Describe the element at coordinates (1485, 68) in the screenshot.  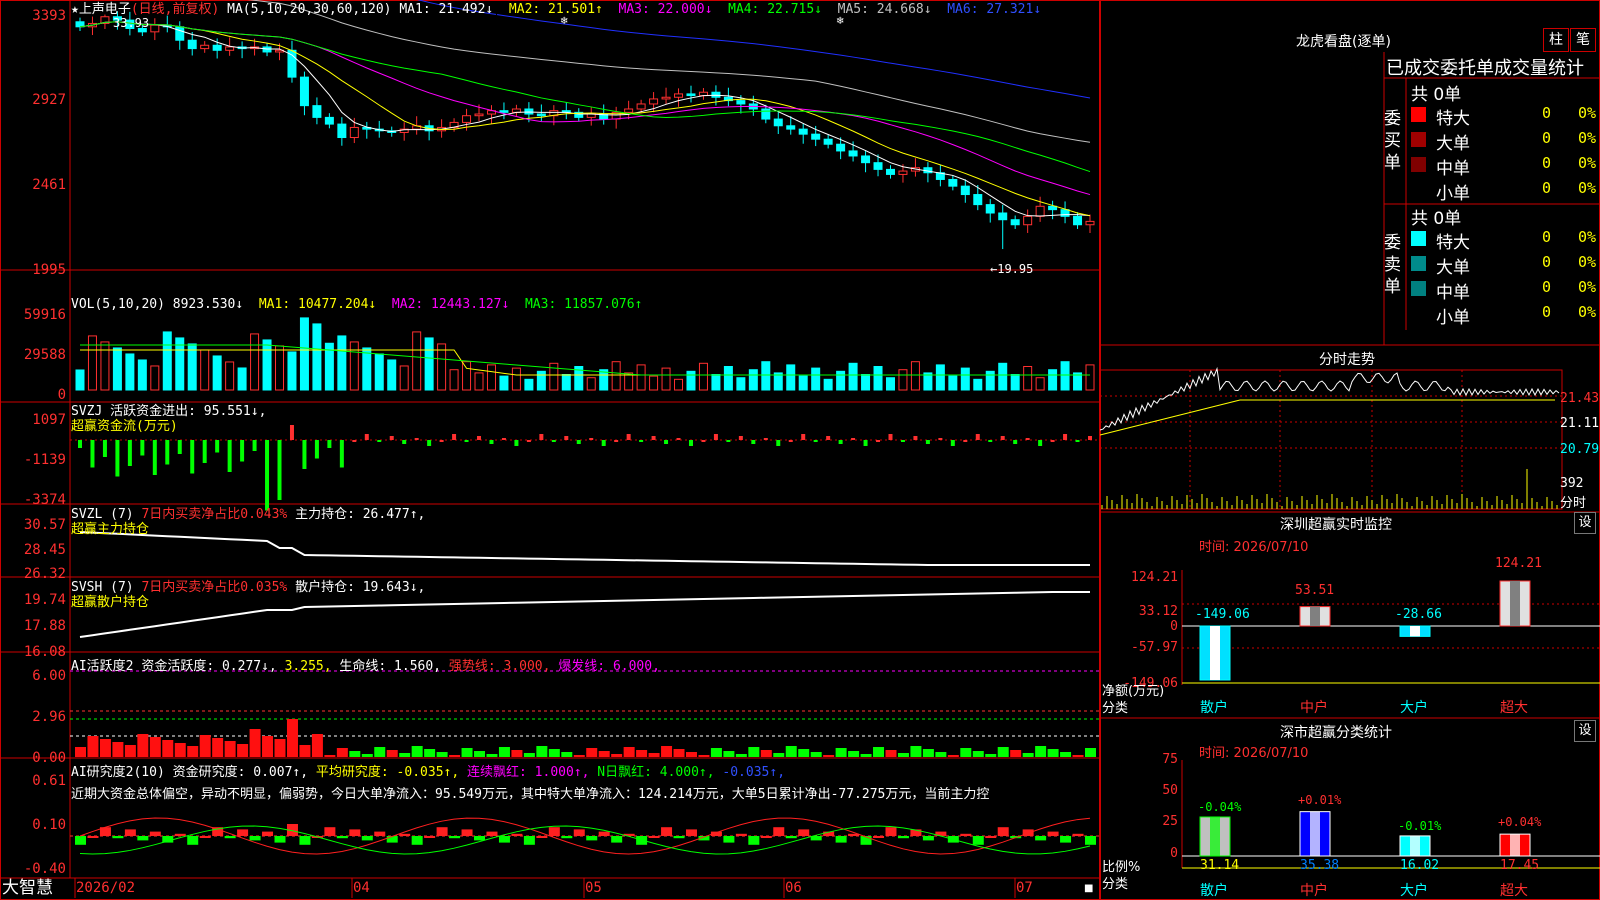
I see `dragon-subtitle: 已成交委托单成交量统计` at that location.